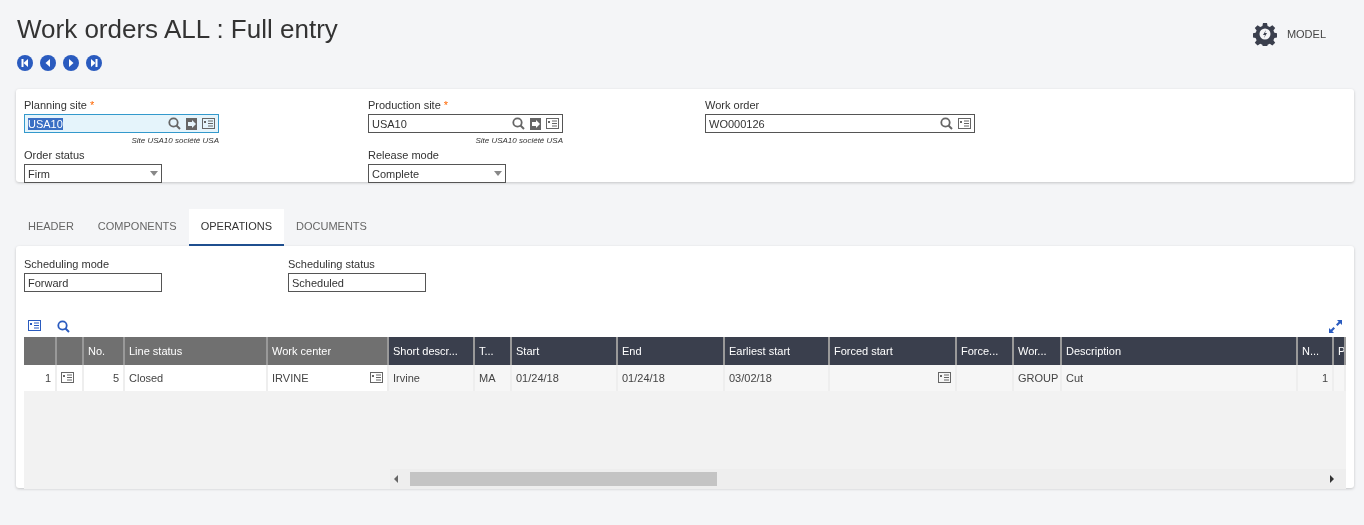 This screenshot has width=1364, height=525. Describe the element at coordinates (93, 173) in the screenshot. I see `dropdown: Firm` at that location.